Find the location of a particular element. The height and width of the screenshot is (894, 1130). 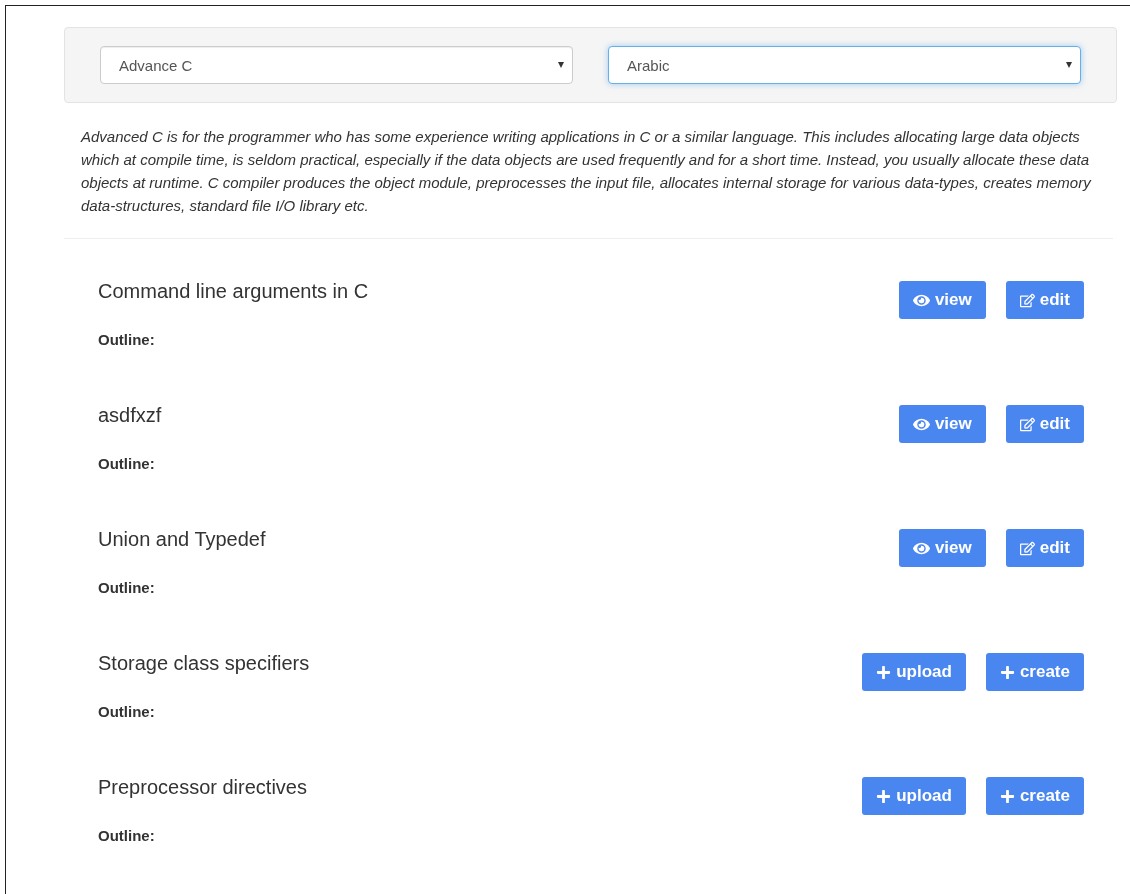

lesson-title: asdfxzf is located at coordinates (130, 415).